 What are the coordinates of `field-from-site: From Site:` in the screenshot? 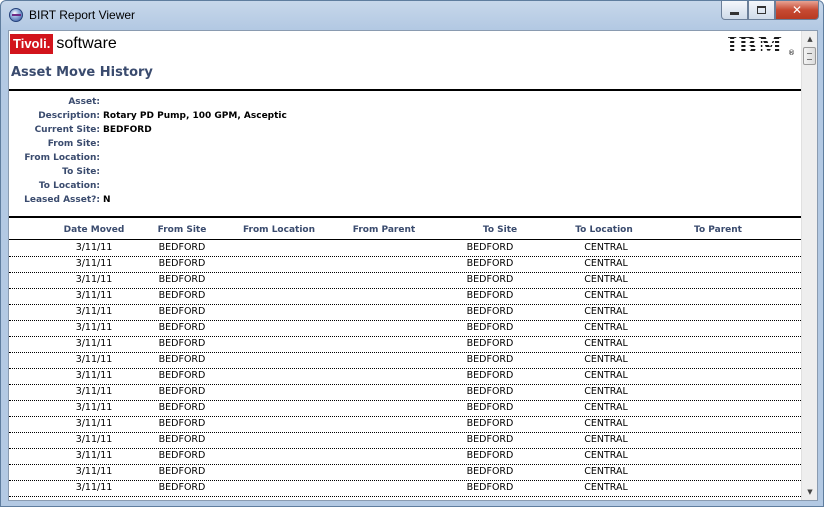 It's located at (209, 146).